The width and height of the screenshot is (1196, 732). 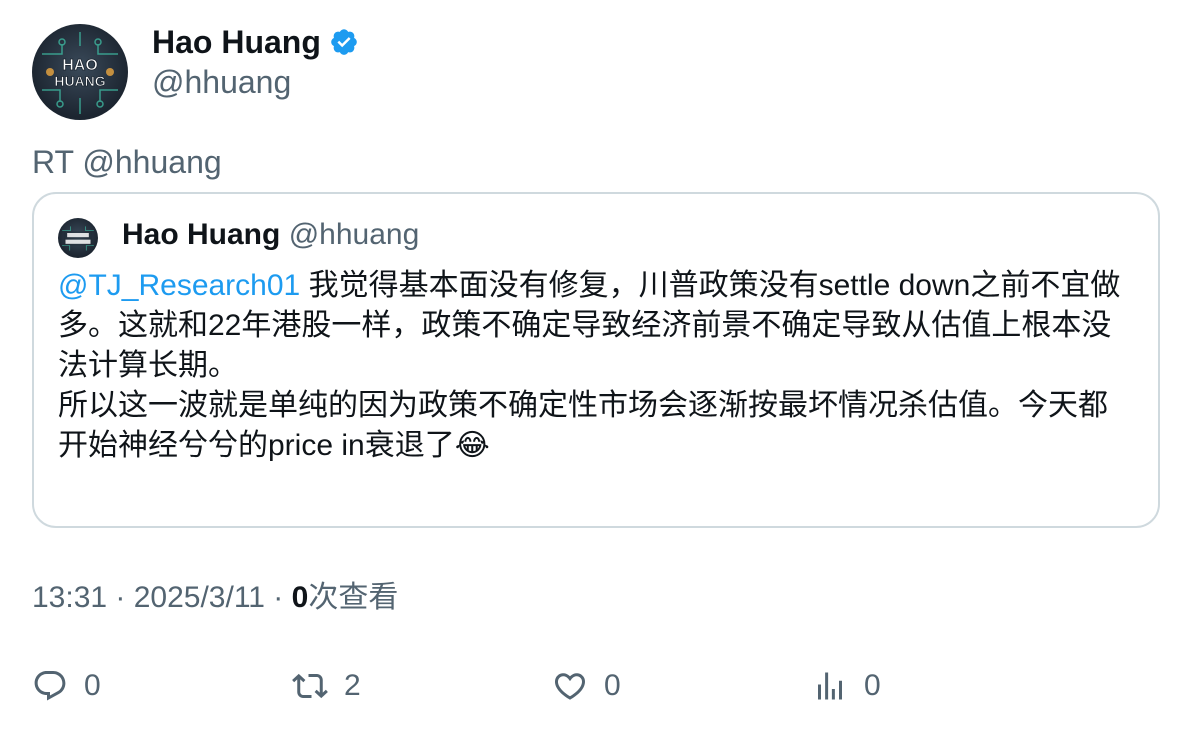 I want to click on author-avatar: HAO HUANG, so click(x=80, y=72).